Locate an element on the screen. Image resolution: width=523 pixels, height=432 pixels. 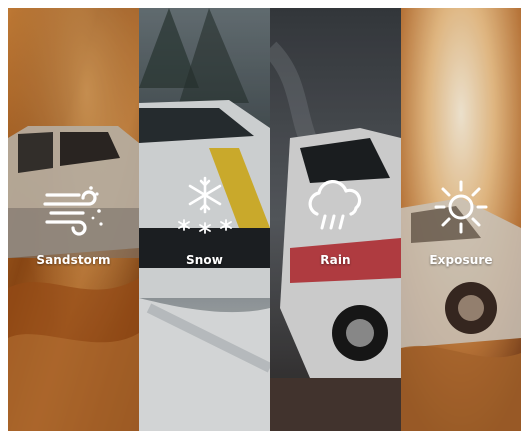
tile-label-snow: Snow is located at coordinates (204, 260).